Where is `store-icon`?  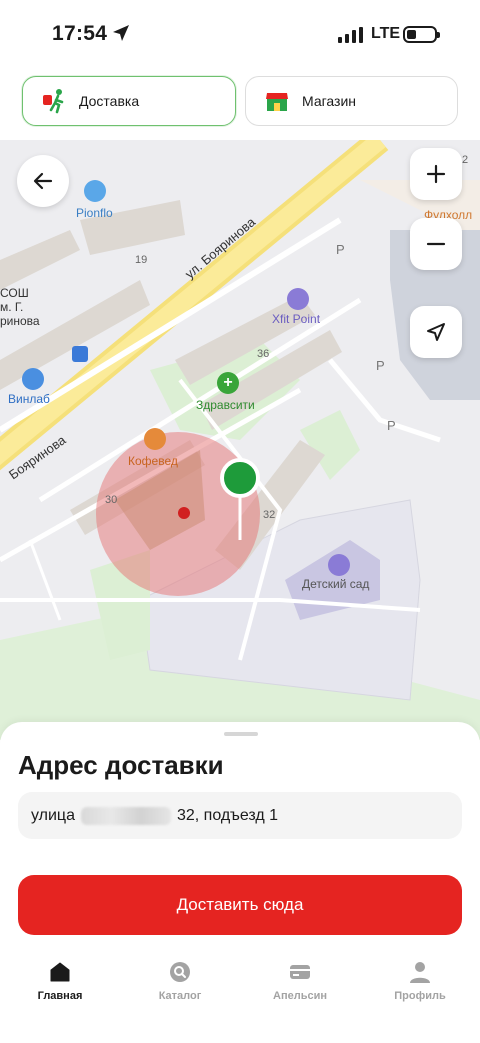
store-icon is located at coordinates (277, 102).